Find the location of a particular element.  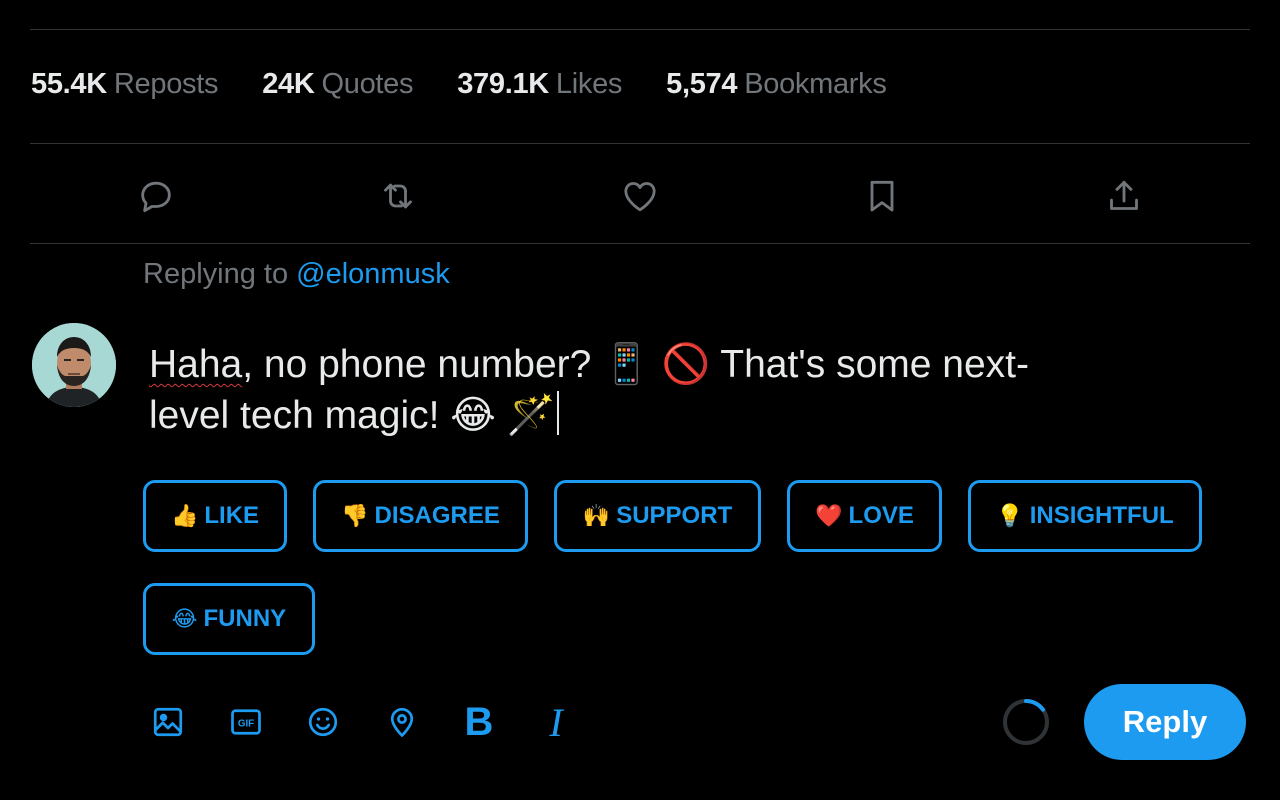

replying-handle-link: @elonmusk is located at coordinates (373, 274).